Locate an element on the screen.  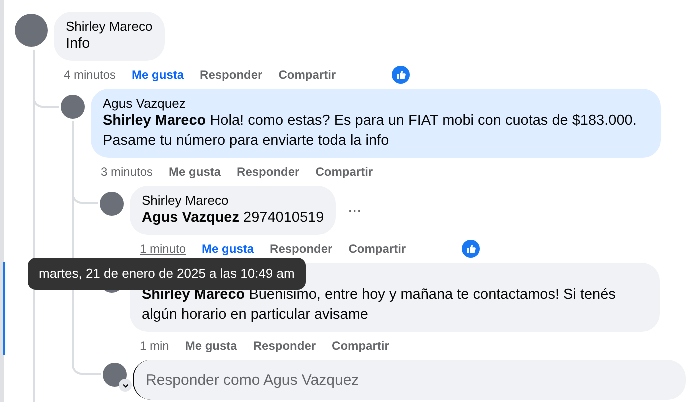
comment-text: Info is located at coordinates (79, 44).